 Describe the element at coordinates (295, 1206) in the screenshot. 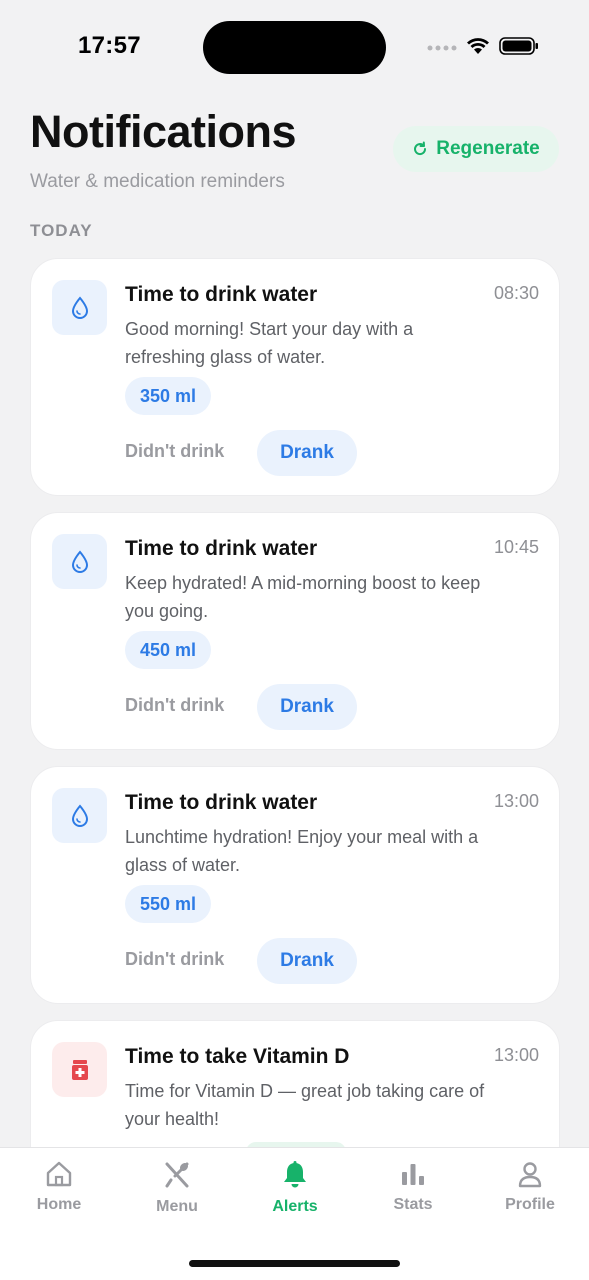

I see `tab-label: Alerts` at that location.